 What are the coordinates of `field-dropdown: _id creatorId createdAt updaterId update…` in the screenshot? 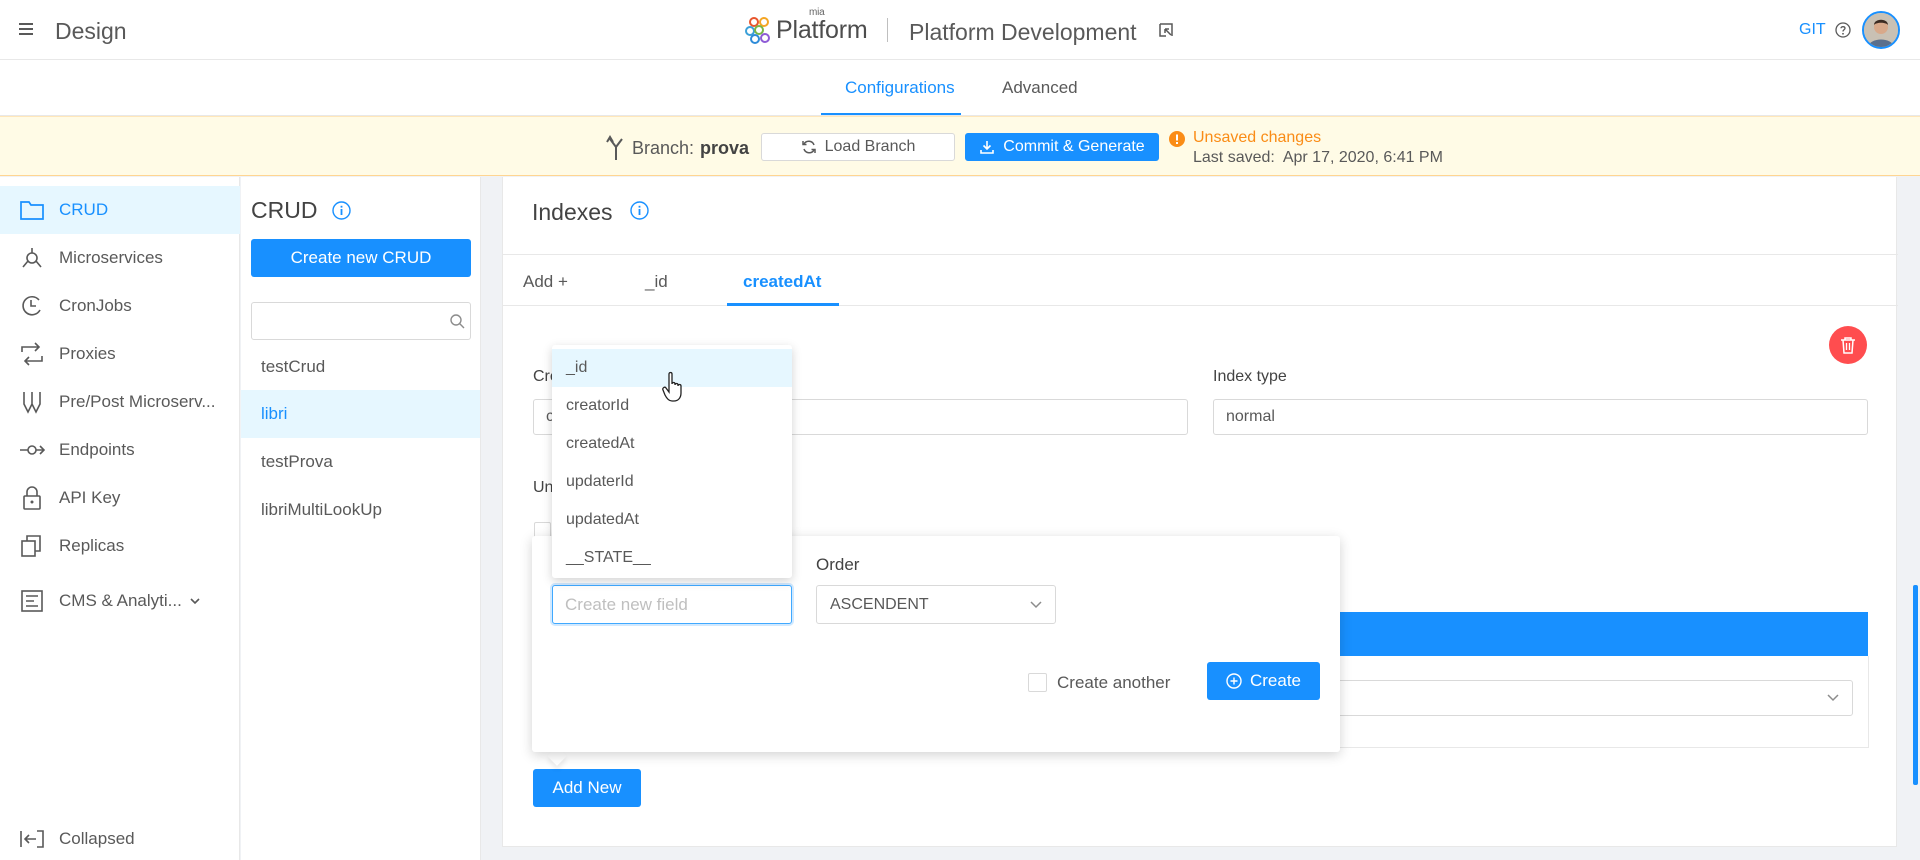 It's located at (672, 461).